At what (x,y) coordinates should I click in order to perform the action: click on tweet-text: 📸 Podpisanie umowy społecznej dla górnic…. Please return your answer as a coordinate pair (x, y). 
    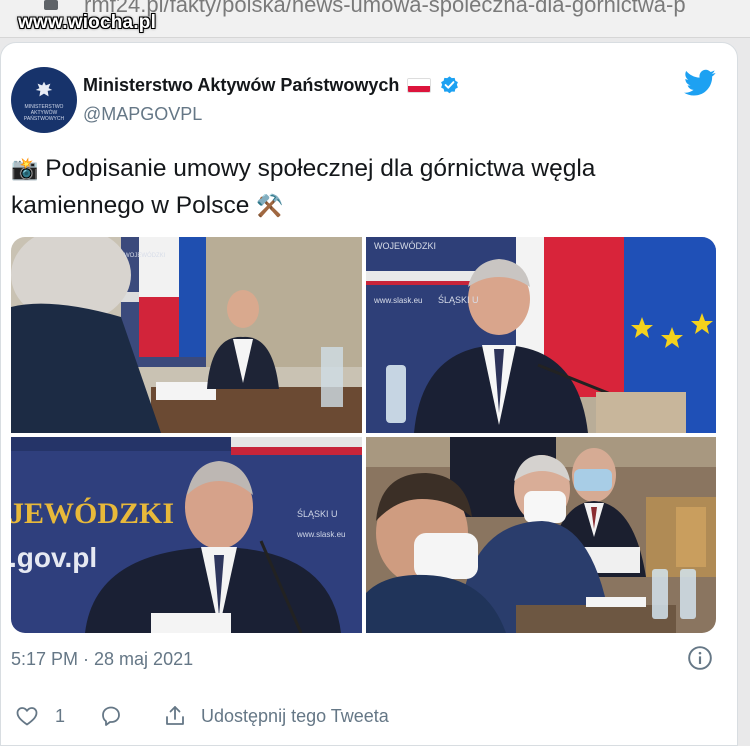
    Looking at the image, I should click on (361, 188).